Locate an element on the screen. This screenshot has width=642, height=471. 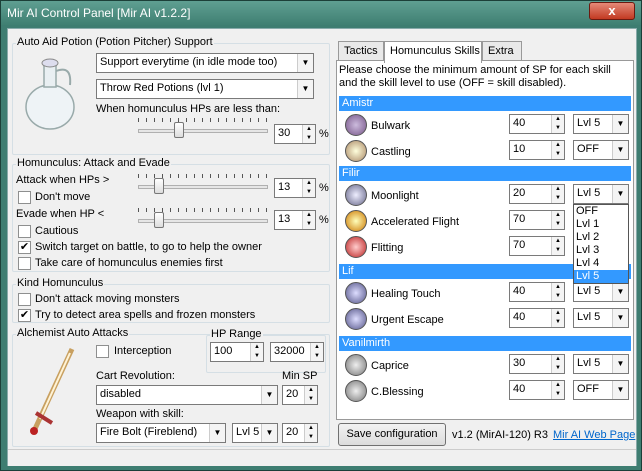
evade-hp-slider is located at coordinates (203, 219).